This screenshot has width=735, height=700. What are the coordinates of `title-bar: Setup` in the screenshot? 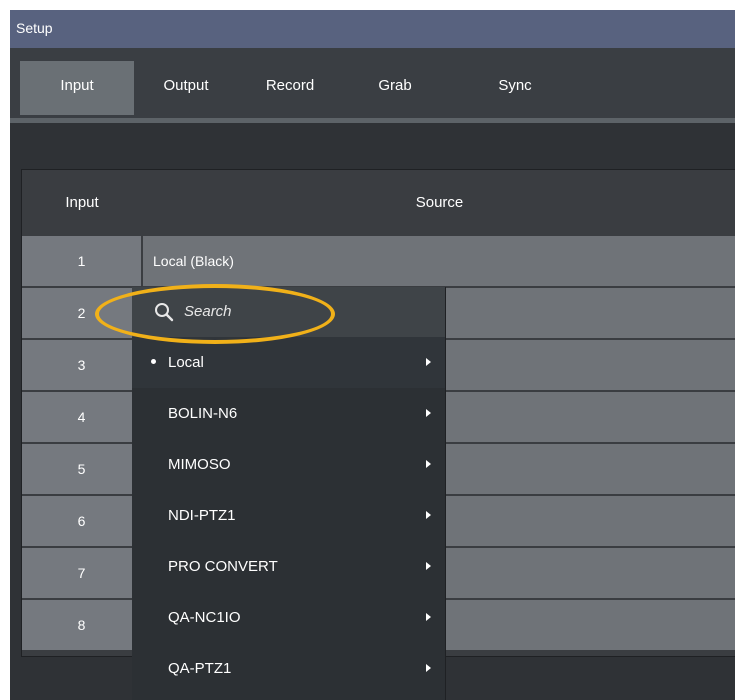 It's located at (372, 29).